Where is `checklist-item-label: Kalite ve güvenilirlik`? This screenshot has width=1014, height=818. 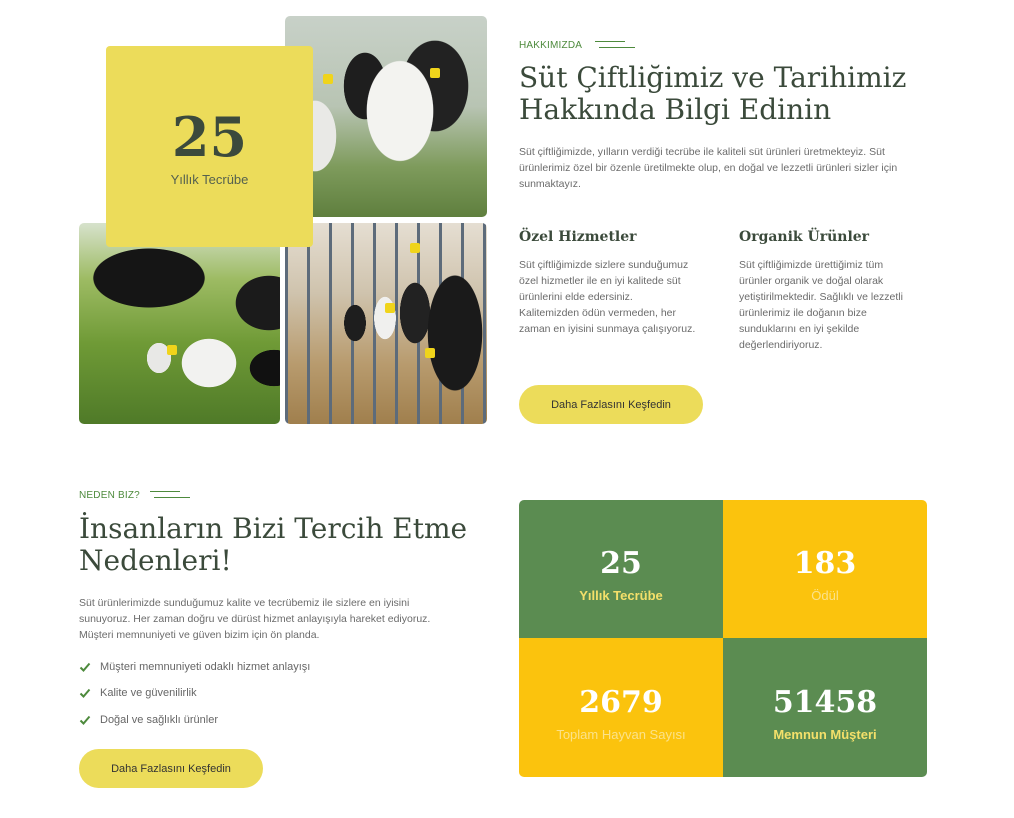
checklist-item-label: Kalite ve güvenilirlik is located at coordinates (148, 693).